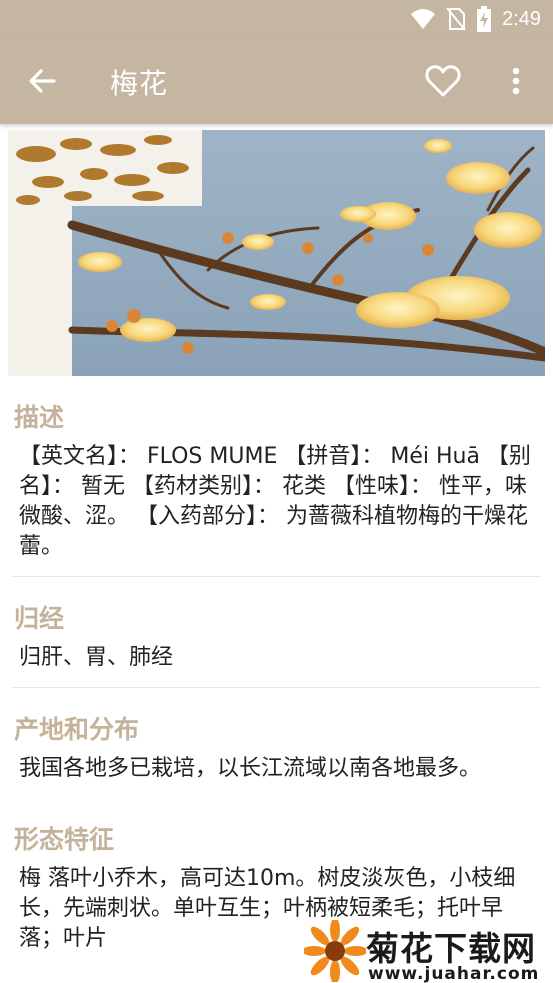 This screenshot has height=983, width=553. What do you see at coordinates (39, 417) in the screenshot?
I see `section-title: 描述` at bounding box center [39, 417].